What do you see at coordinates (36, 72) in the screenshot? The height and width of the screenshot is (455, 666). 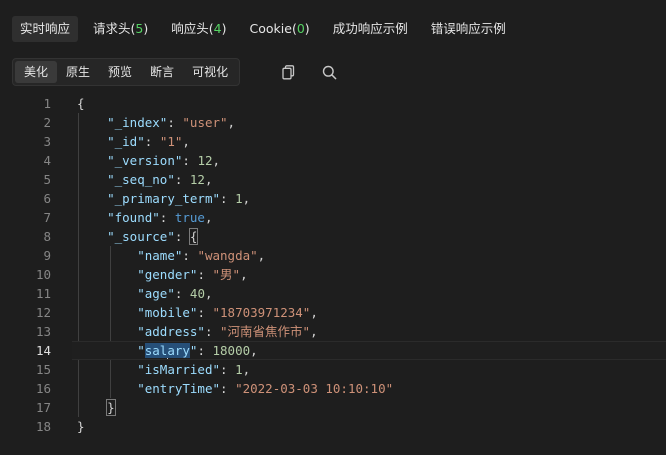 I see `view-mode-0: 美化` at bounding box center [36, 72].